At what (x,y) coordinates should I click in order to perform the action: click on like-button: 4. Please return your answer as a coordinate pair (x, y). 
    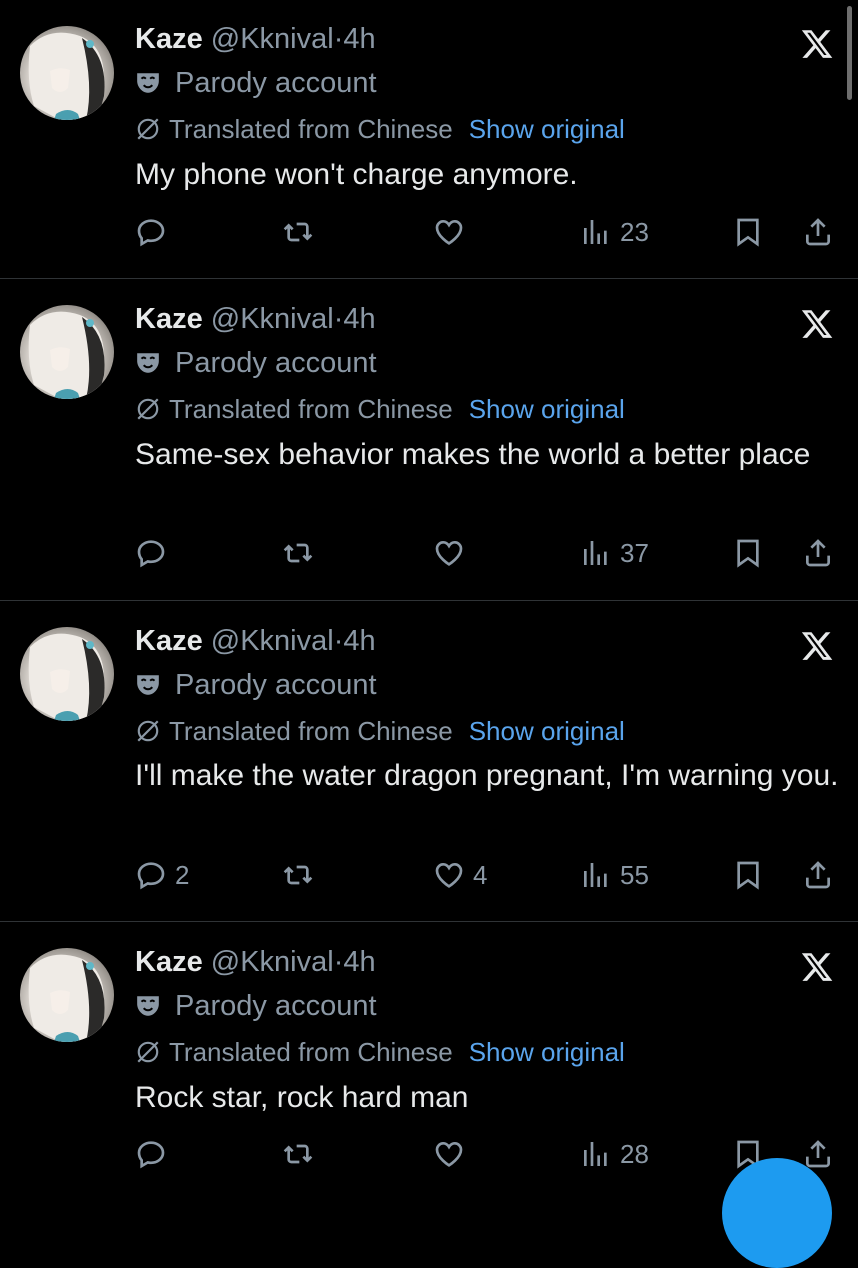
    Looking at the image, I should click on (460, 875).